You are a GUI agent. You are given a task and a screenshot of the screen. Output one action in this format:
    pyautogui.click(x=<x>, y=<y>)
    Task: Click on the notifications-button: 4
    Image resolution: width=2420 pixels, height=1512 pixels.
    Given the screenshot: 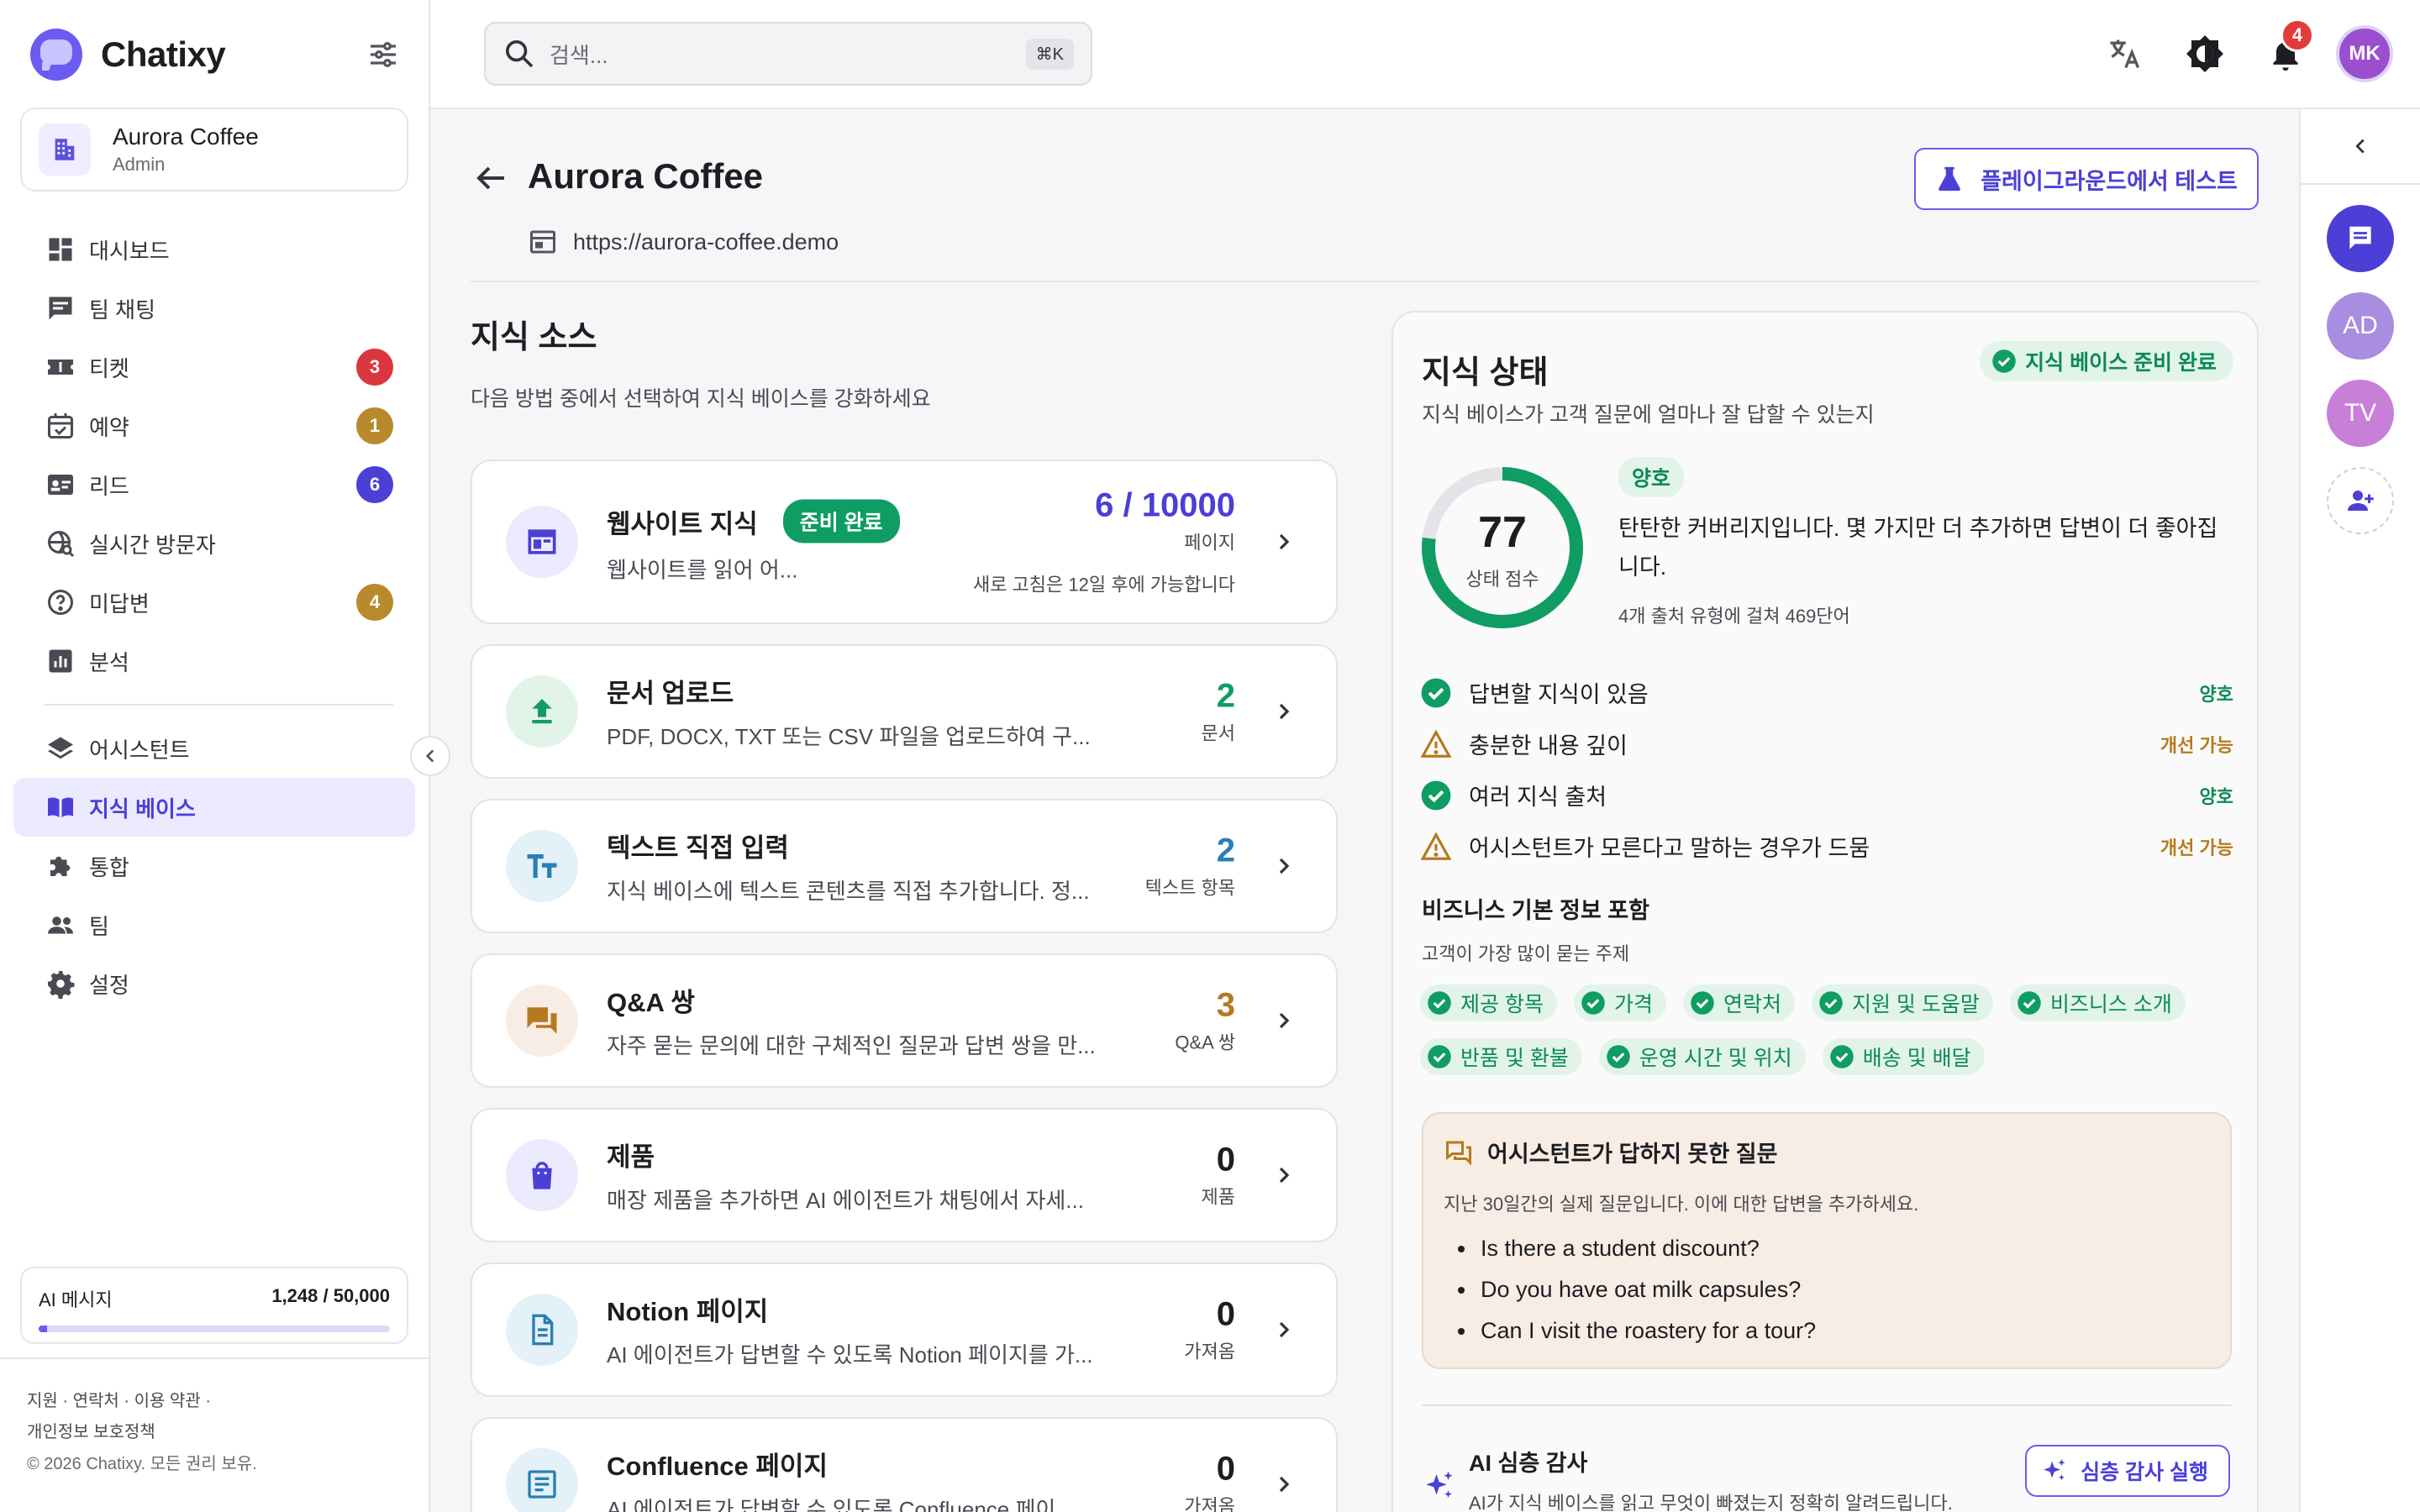 What is the action you would take?
    pyautogui.click(x=2285, y=51)
    